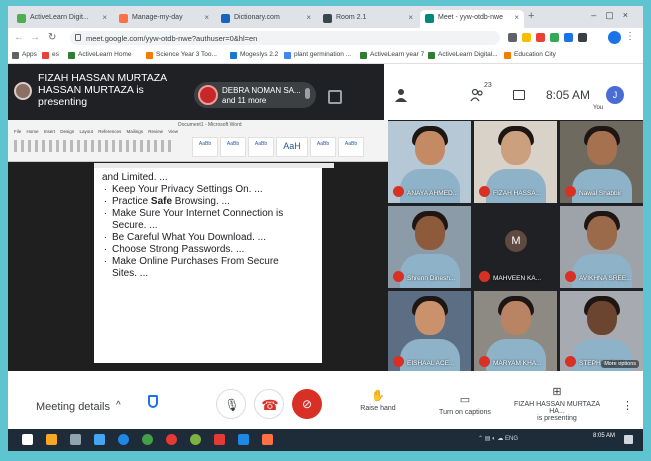 This screenshot has height=461, width=651. I want to click on camera-off-button: ⊘, so click(307, 404).